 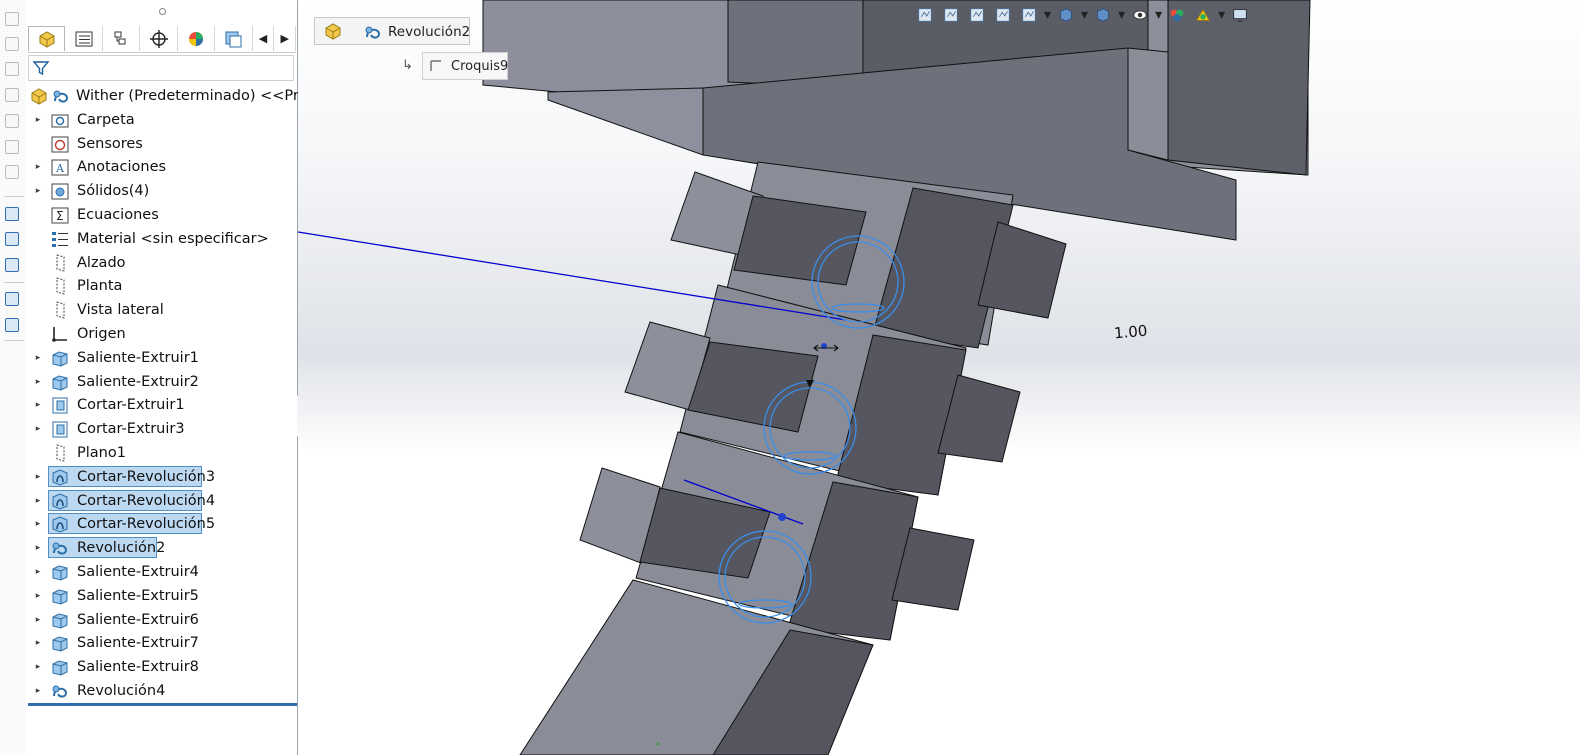 I want to click on tree-item: ▸ Saliente-Extruir4, so click(x=161, y=572).